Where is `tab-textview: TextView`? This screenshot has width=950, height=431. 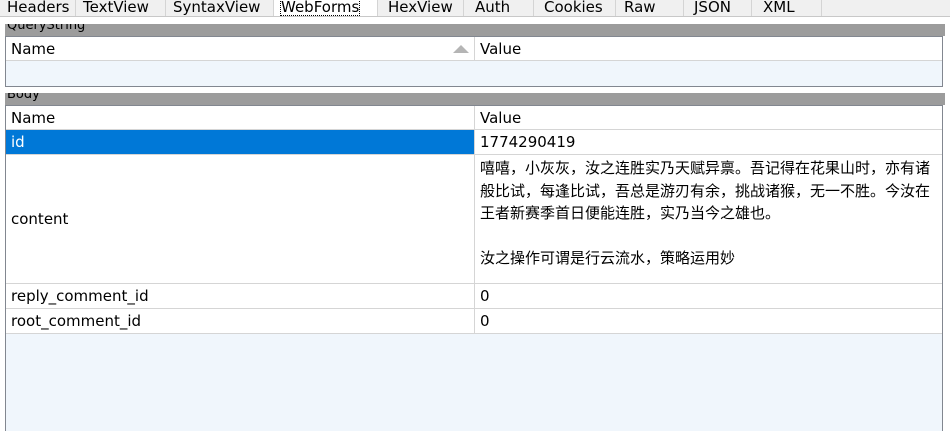 tab-textview: TextView is located at coordinates (121, 8).